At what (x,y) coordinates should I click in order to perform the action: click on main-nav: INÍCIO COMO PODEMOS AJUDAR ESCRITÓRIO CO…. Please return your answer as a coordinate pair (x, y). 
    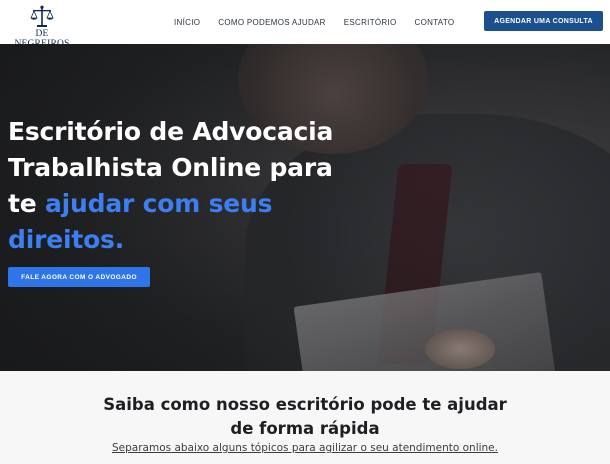
    Looking at the image, I should click on (323, 22).